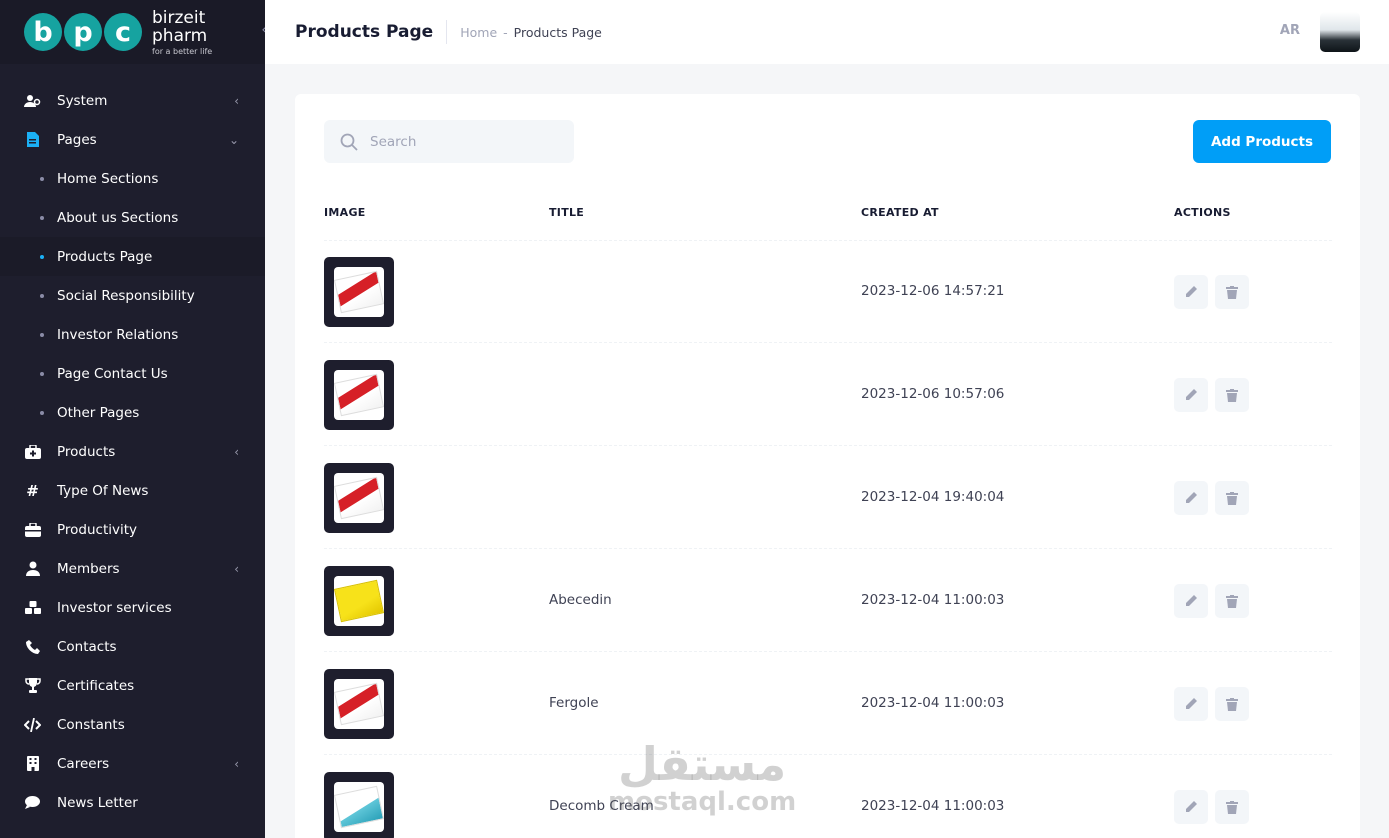 The width and height of the screenshot is (1389, 838). What do you see at coordinates (32, 685) in the screenshot?
I see `trophy-icon` at bounding box center [32, 685].